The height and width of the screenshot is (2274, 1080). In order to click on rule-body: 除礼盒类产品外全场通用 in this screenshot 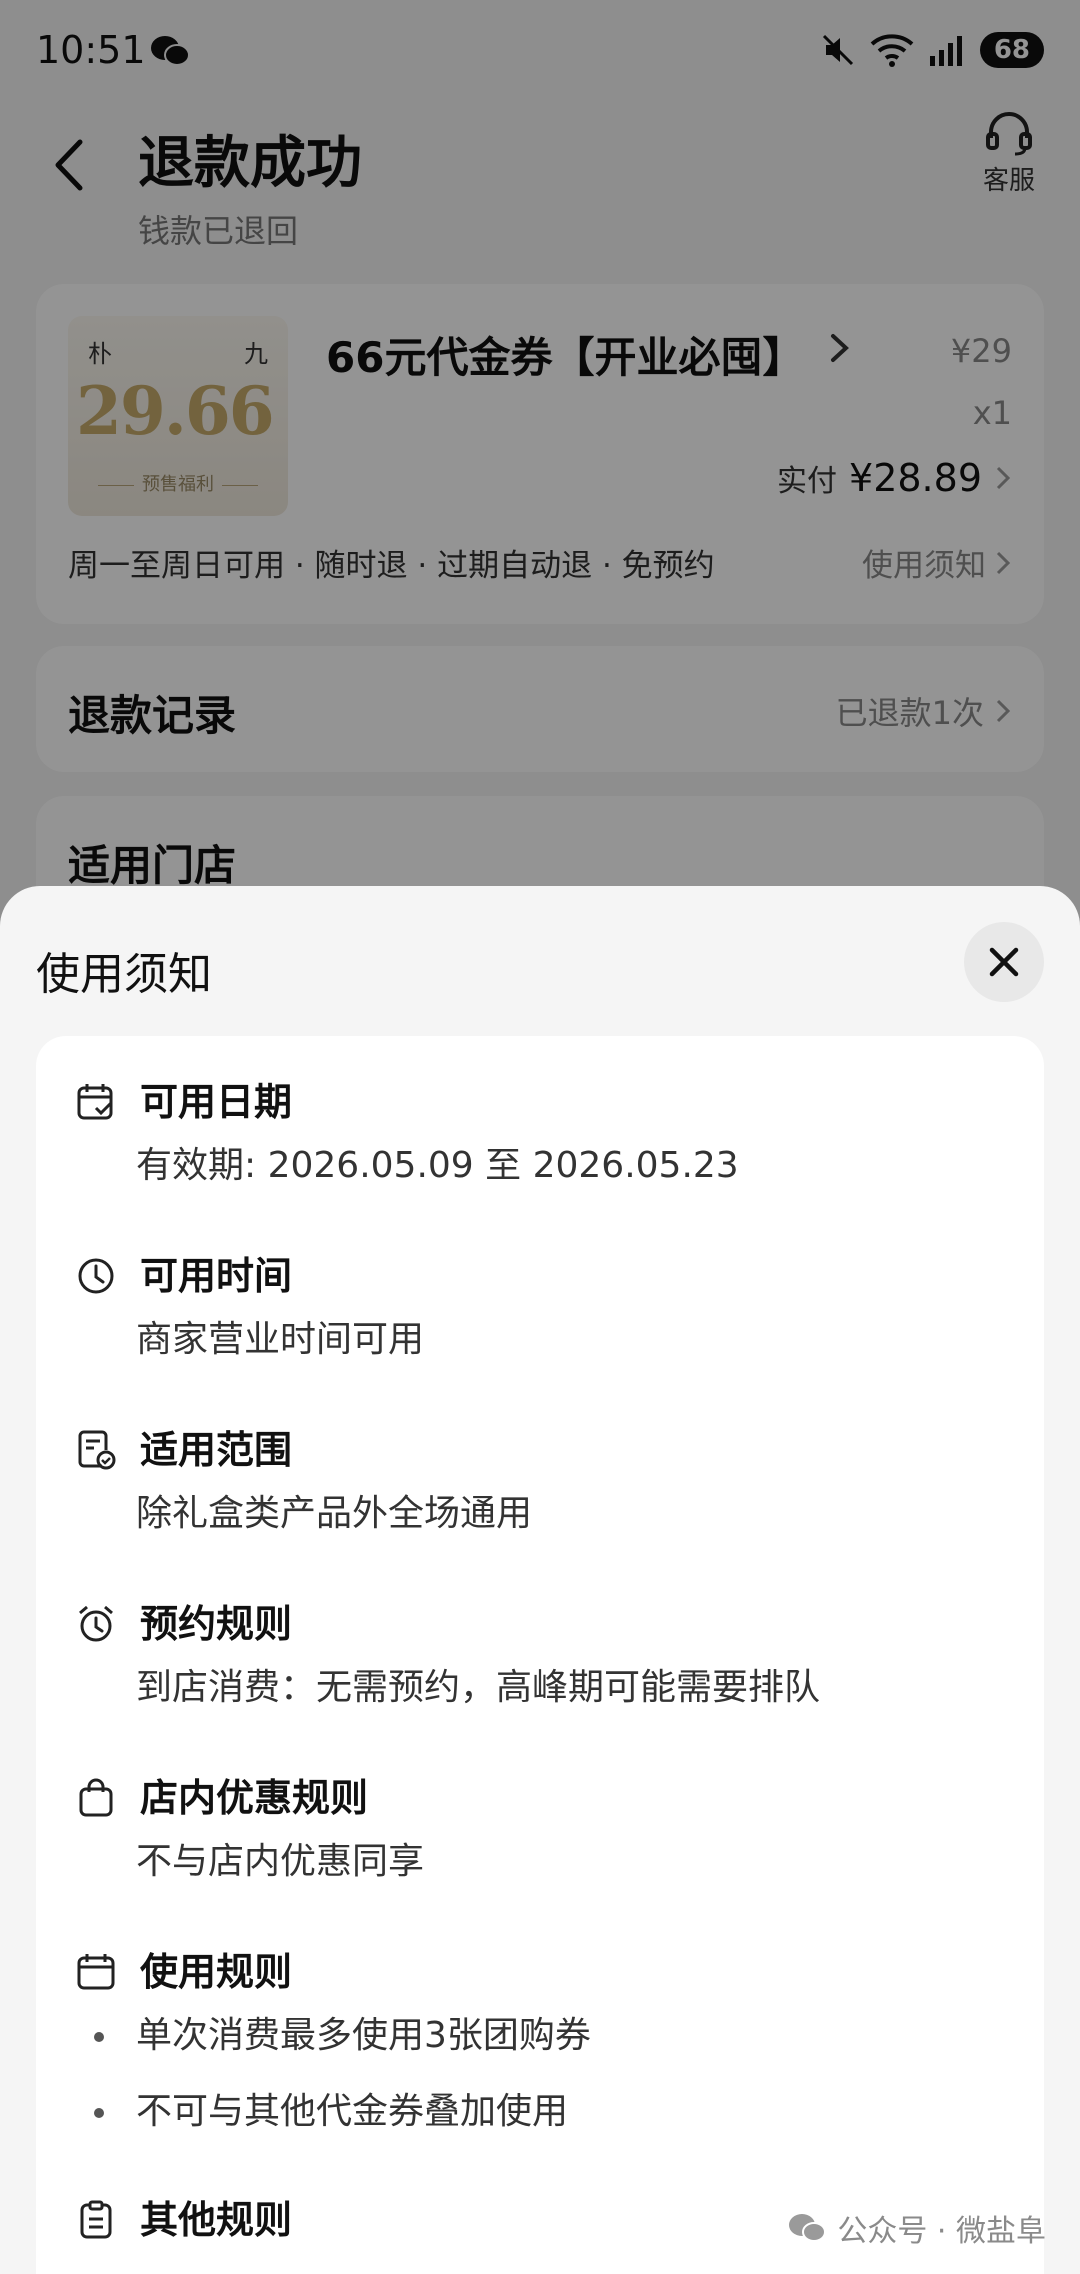, I will do `click(334, 1513)`.